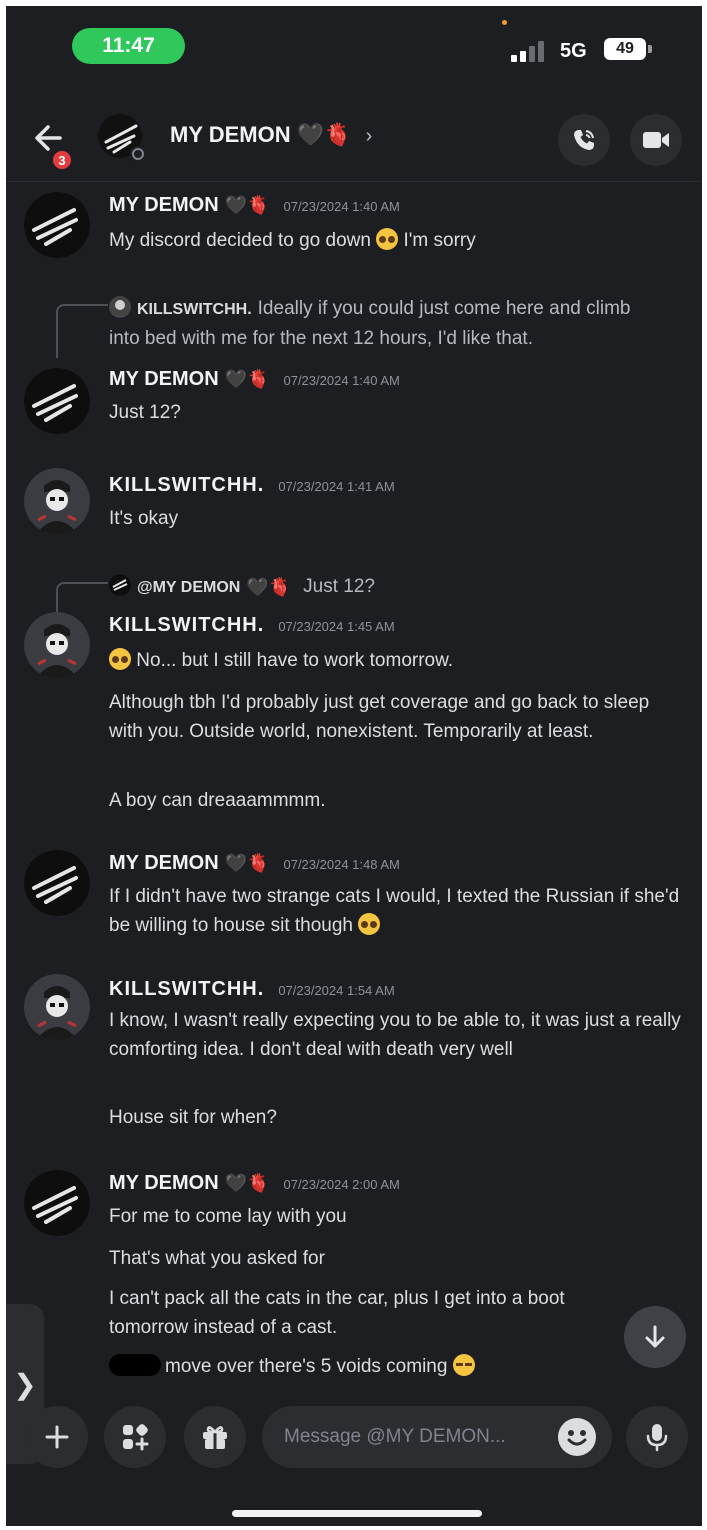  What do you see at coordinates (396, 412) in the screenshot?
I see `message-text: Just 12?` at bounding box center [396, 412].